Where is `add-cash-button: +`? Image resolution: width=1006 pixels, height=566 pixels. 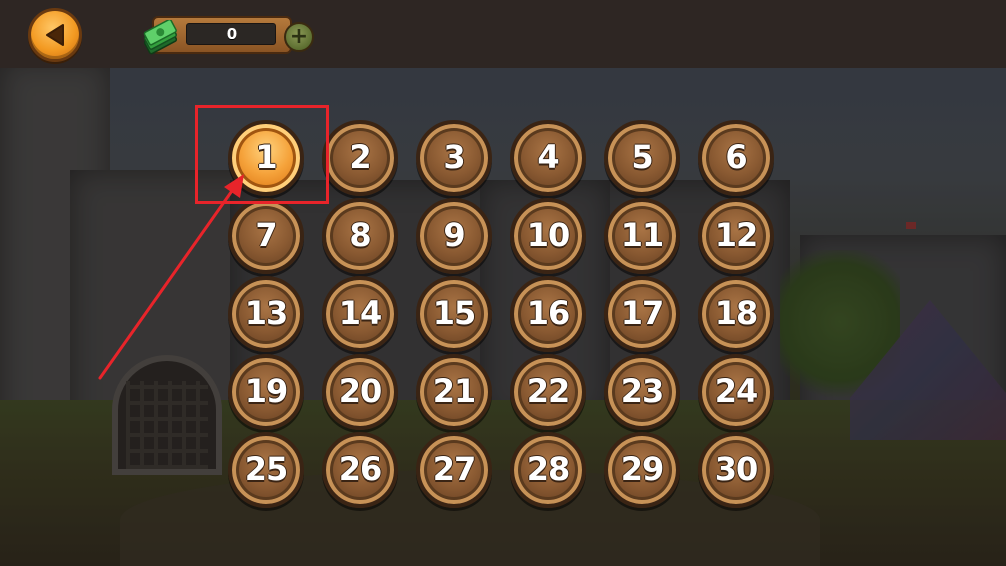
add-cash-button: + is located at coordinates (299, 37).